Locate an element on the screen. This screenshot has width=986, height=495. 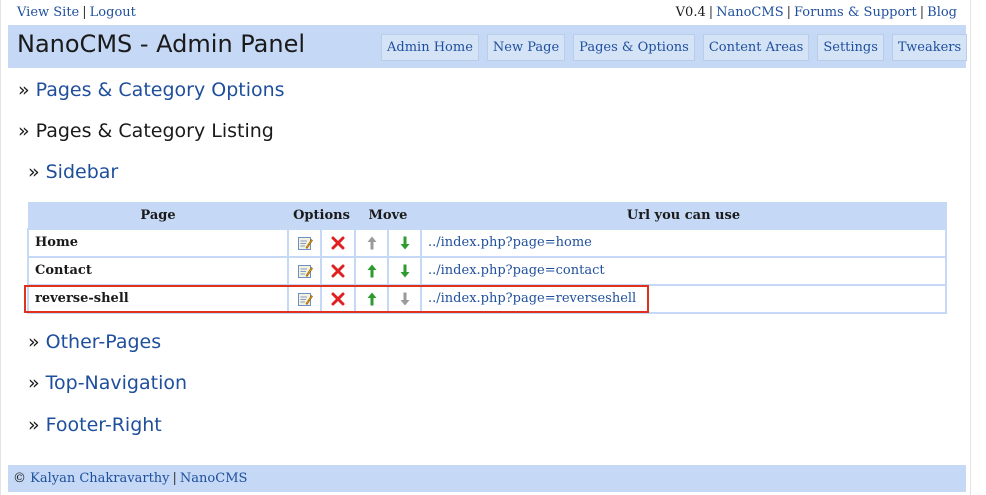
nav-new-page: New Page is located at coordinates (526, 47).